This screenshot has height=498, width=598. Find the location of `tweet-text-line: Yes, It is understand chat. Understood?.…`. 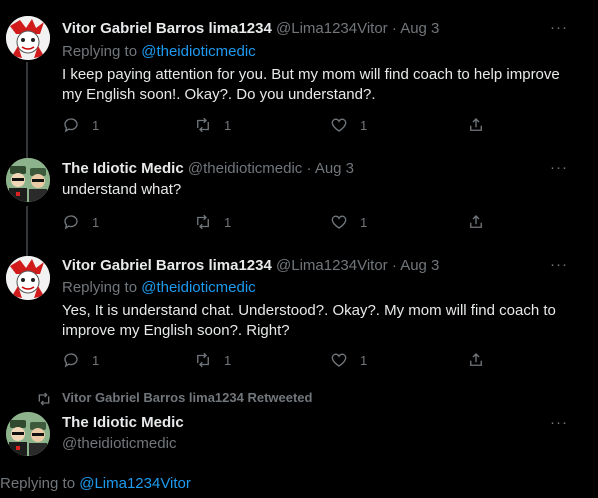

tweet-text-line: Yes, It is understand chat. Understood?.… is located at coordinates (309, 310).